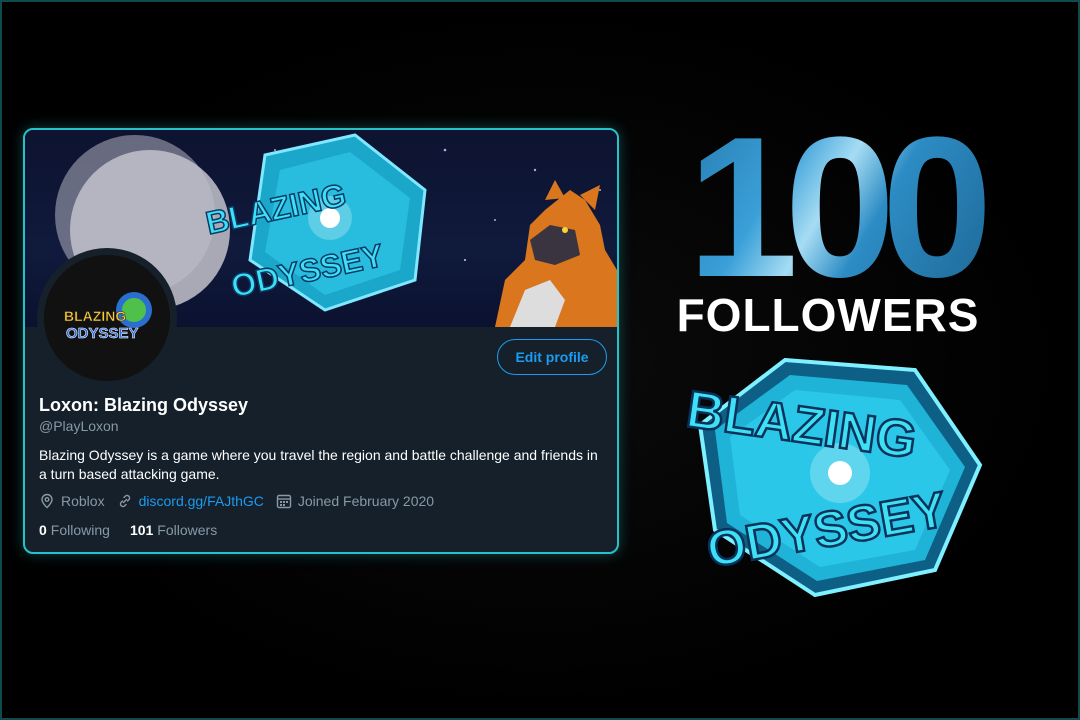 The width and height of the screenshot is (1080, 720). Describe the element at coordinates (366, 501) in the screenshot. I see `joined-text: Joined February 2020` at that location.